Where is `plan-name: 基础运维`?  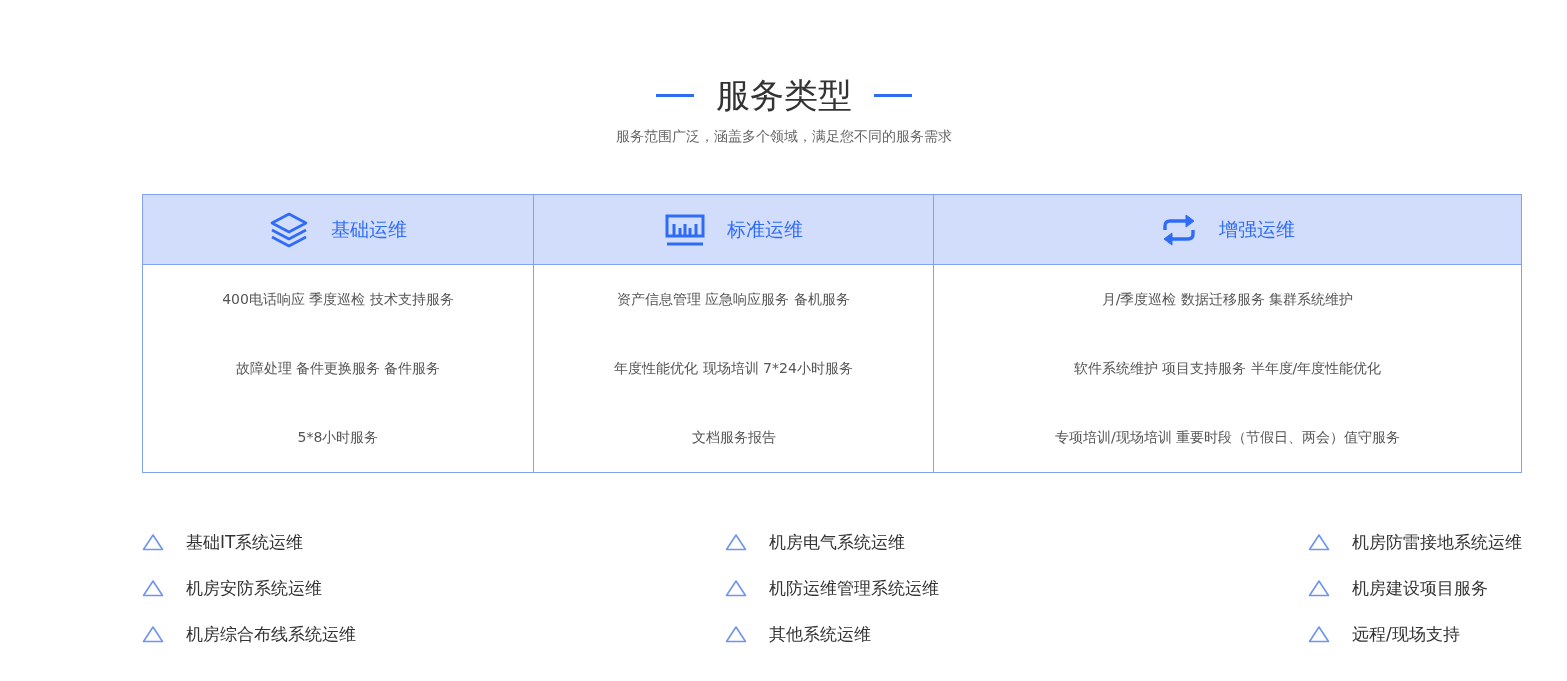 plan-name: 基础运维 is located at coordinates (369, 229).